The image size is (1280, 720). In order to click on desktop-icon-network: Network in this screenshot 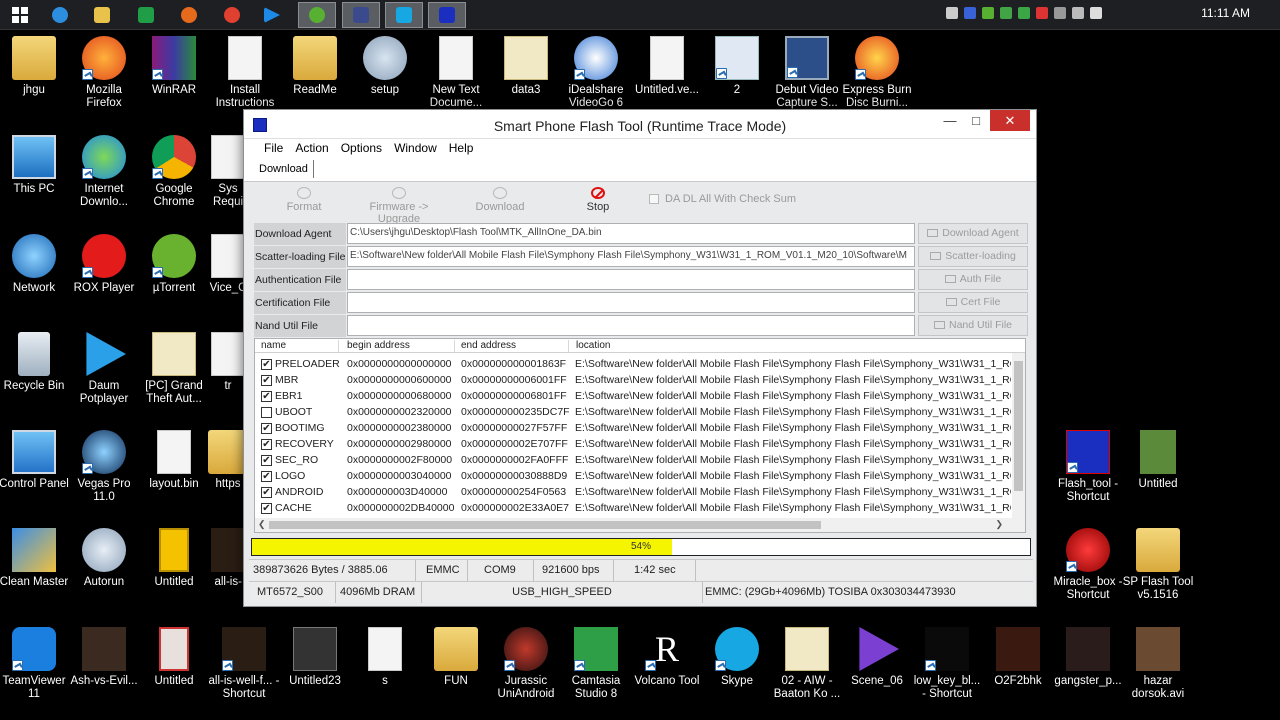, I will do `click(35, 264)`.